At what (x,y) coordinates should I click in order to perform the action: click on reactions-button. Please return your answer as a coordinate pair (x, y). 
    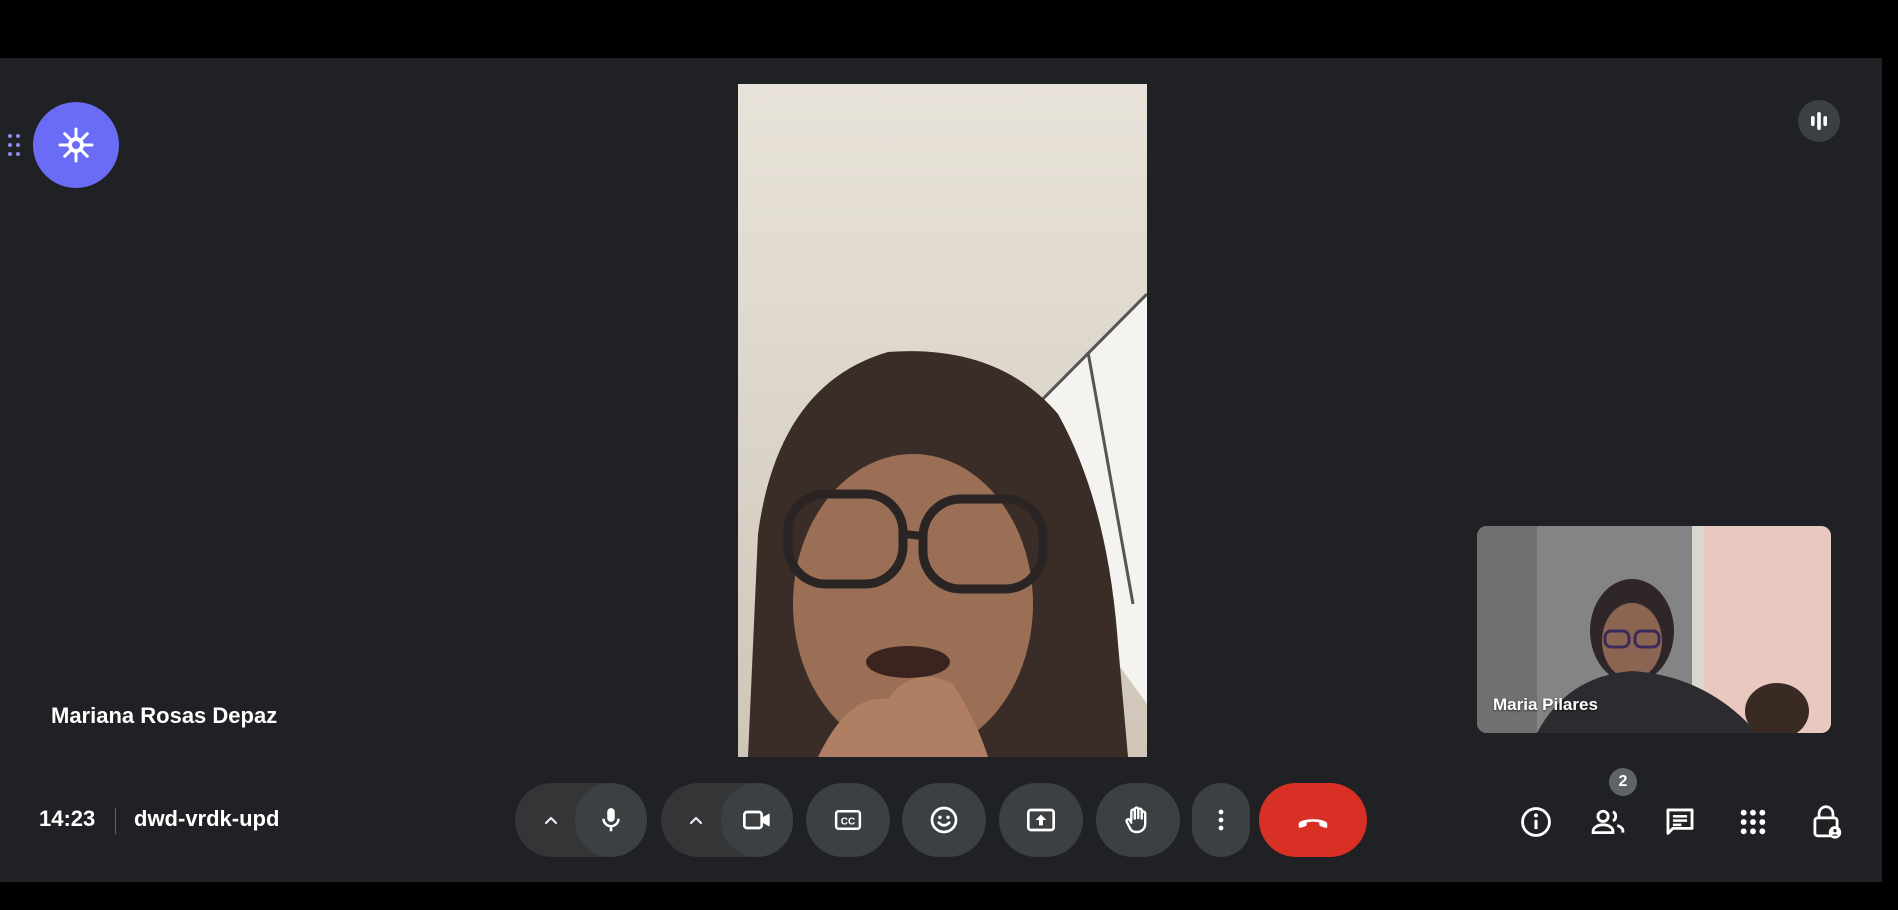
    Looking at the image, I should click on (944, 820).